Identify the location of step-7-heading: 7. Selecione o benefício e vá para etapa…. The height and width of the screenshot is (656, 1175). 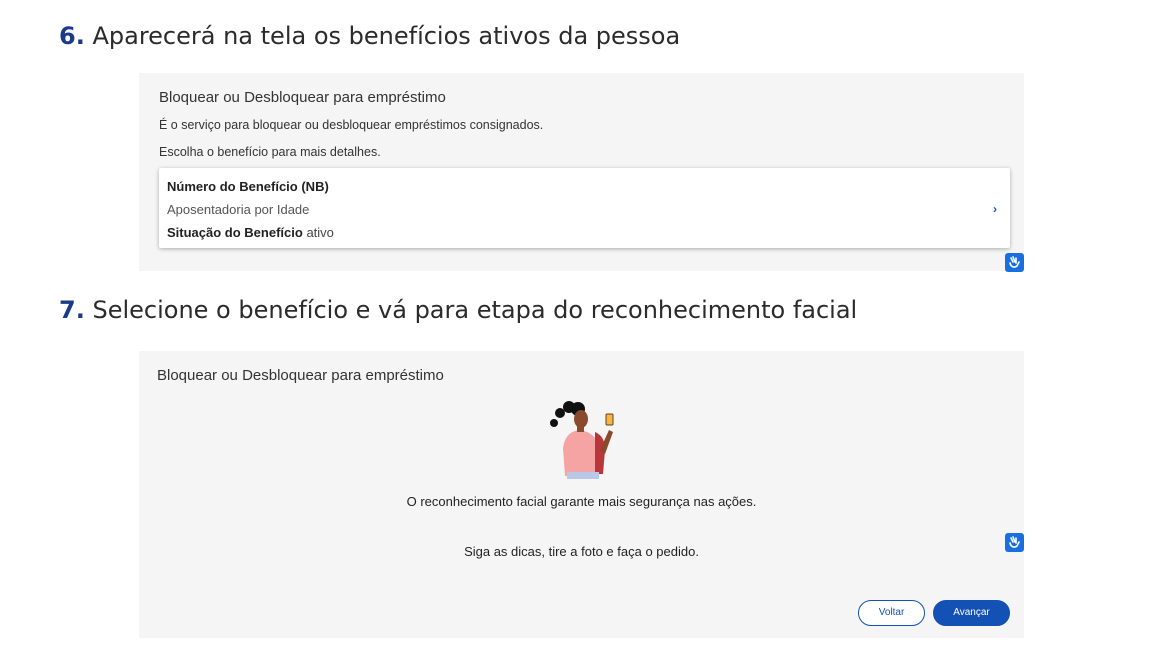
(458, 310).